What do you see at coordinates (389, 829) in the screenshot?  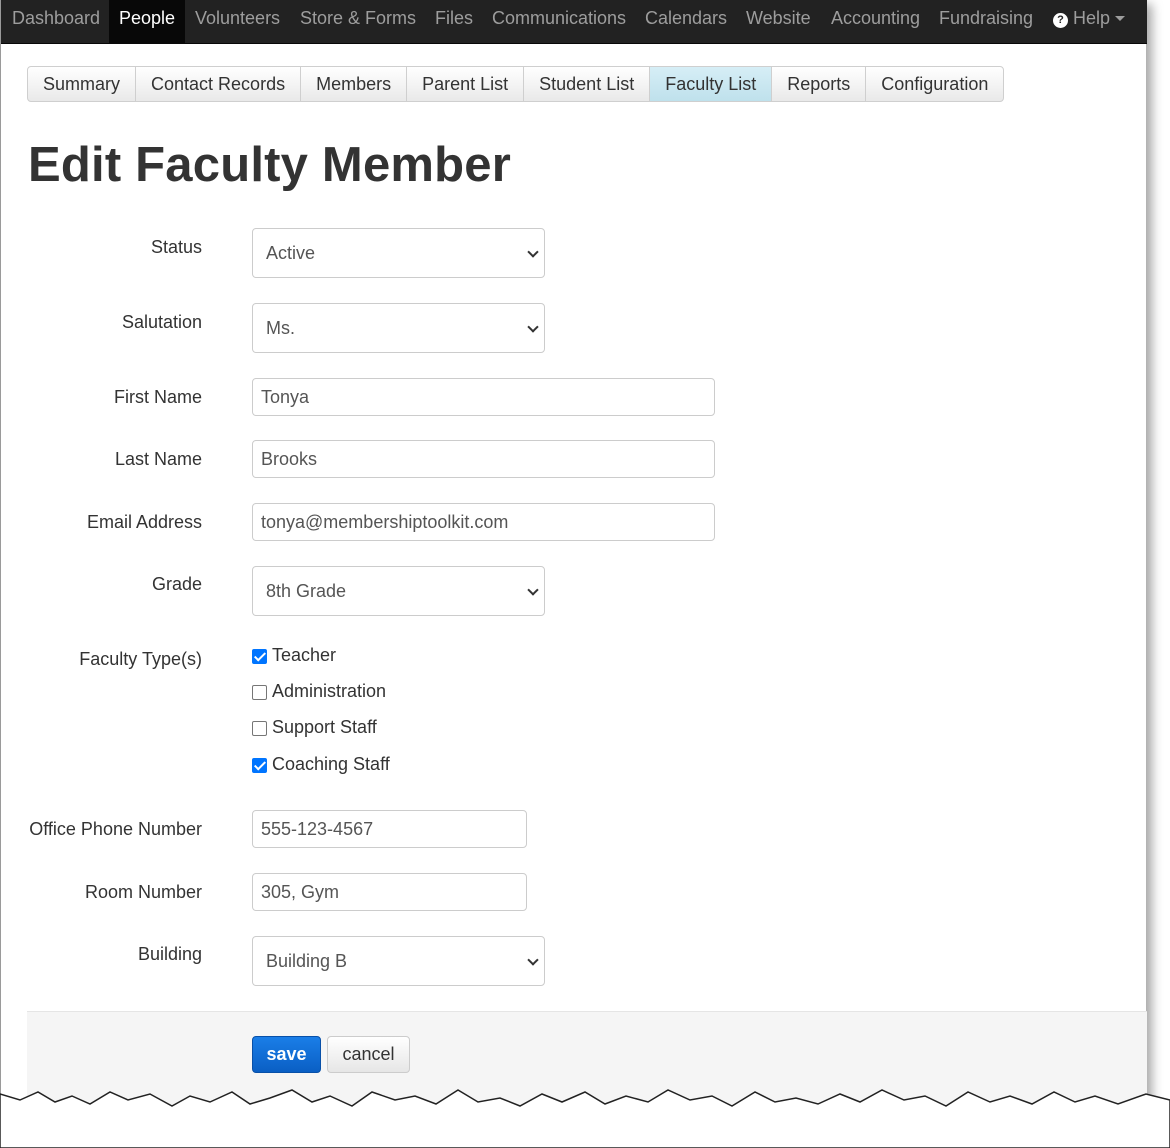 I see `office-phone-input` at bounding box center [389, 829].